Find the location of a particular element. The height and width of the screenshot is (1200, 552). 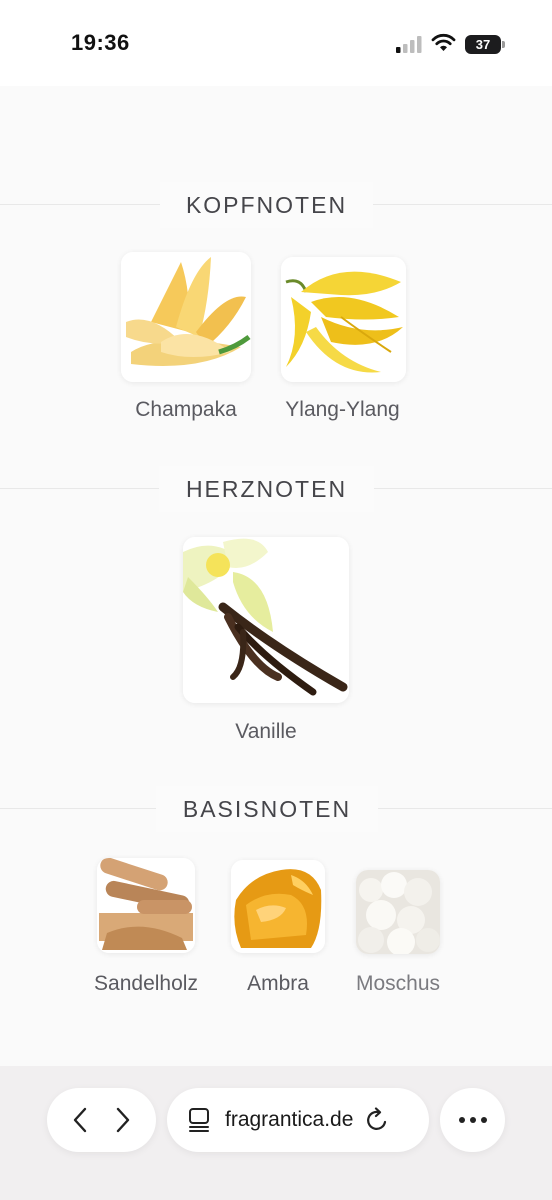

section-title-top-notes: KOPFNOTEN is located at coordinates (266, 205).